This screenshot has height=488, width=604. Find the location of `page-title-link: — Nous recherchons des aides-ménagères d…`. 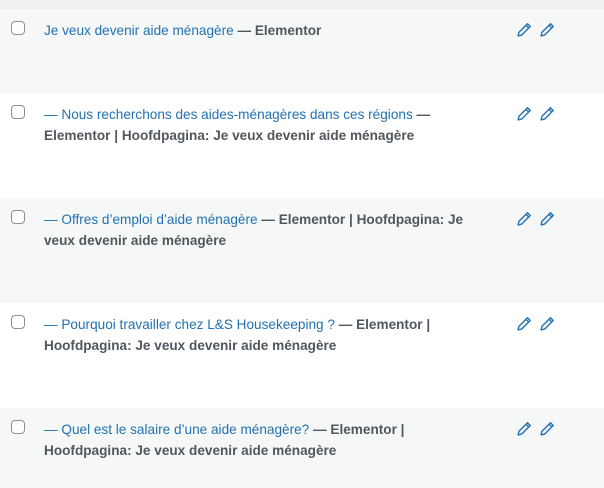

page-title-link: — Nous recherchons des aides-ménagères d… is located at coordinates (228, 114).